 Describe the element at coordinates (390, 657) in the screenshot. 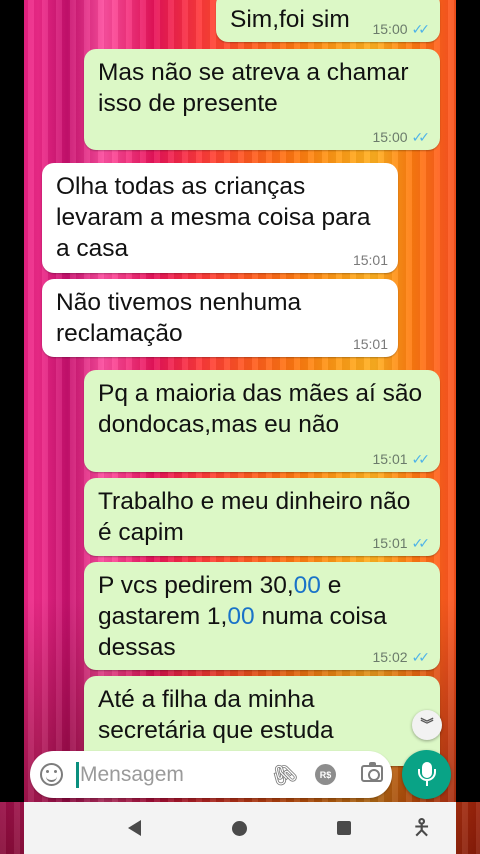

I see `message-time: 15:02` at that location.